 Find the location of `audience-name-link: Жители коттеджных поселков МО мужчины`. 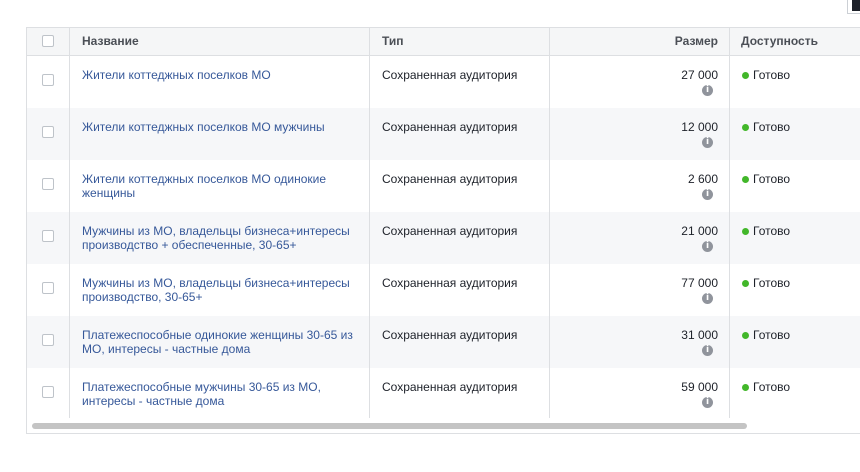

audience-name-link: Жители коттеджных поселков МО мужчины is located at coordinates (222, 127).